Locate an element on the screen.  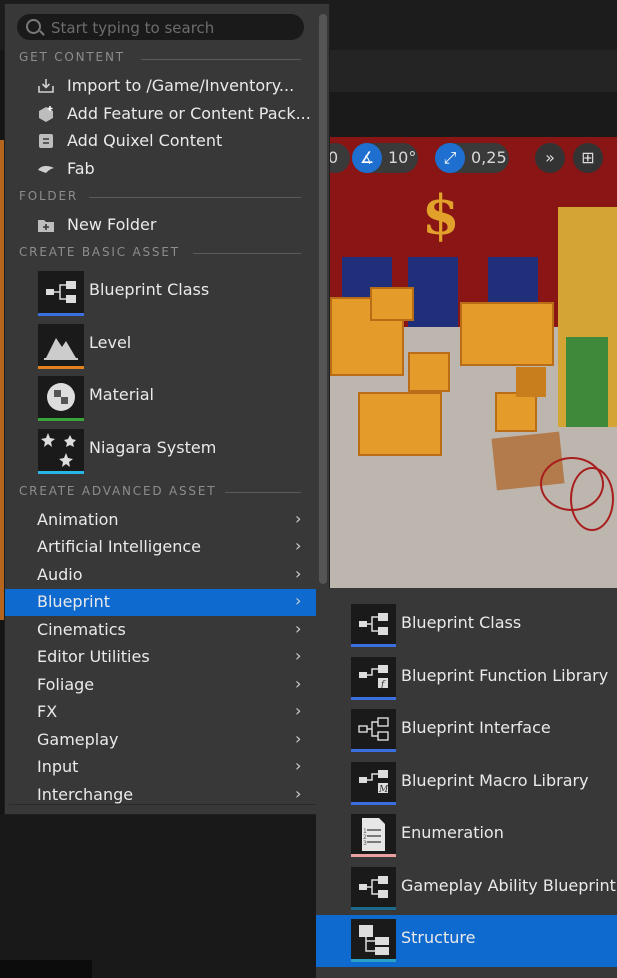
viewport-partial-field: 0 is located at coordinates (340, 158).